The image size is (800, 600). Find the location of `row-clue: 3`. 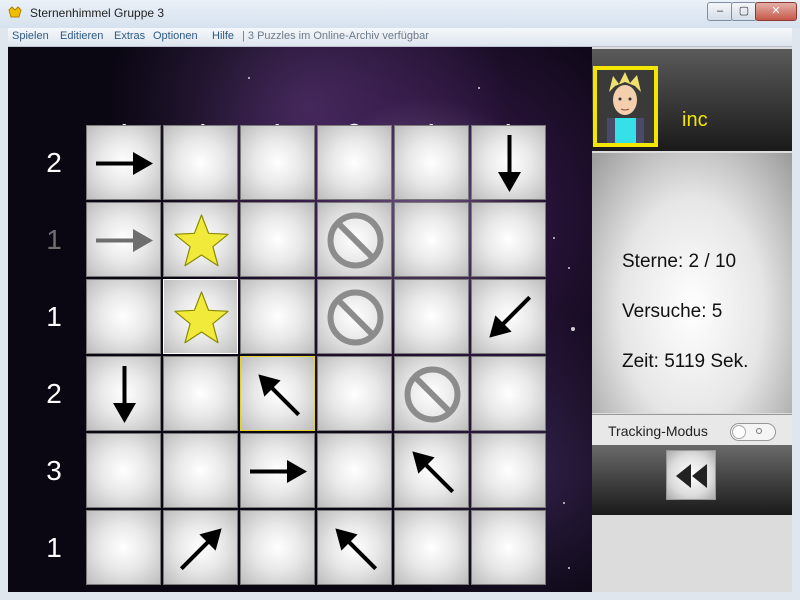

row-clue: 3 is located at coordinates (54, 470).